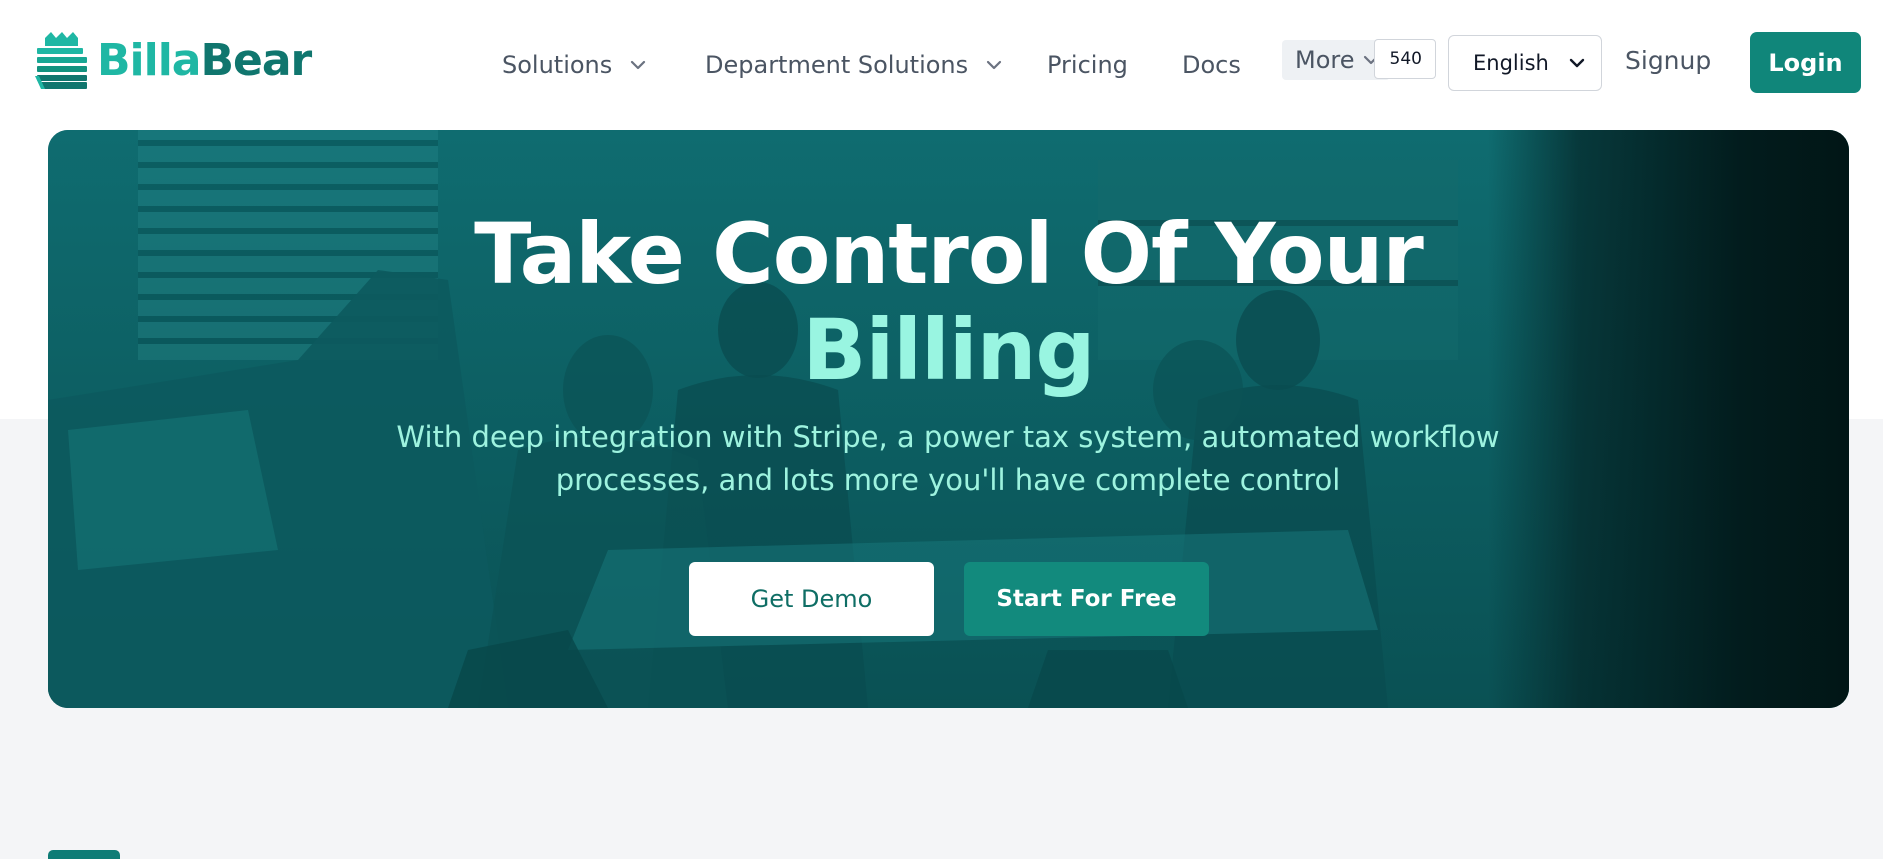 This screenshot has height=859, width=1883. What do you see at coordinates (1325, 60) in the screenshot?
I see `nav-more-label: More` at bounding box center [1325, 60].